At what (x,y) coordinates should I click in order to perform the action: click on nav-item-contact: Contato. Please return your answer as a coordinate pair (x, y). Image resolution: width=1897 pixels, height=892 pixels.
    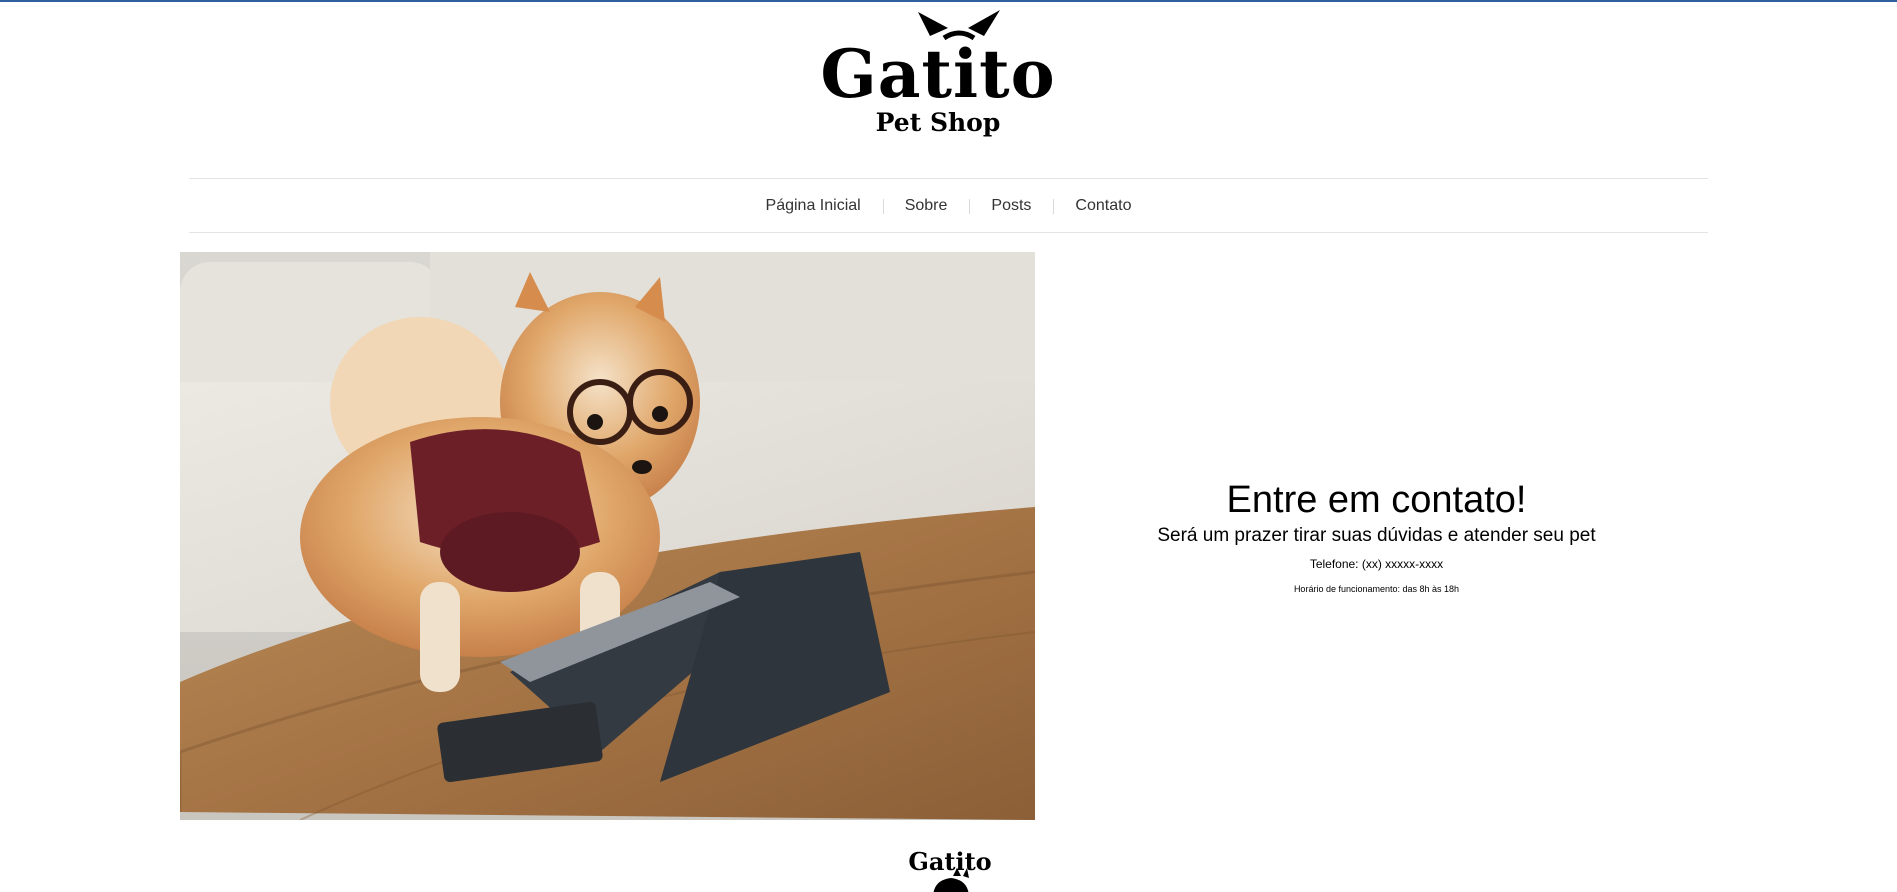
    Looking at the image, I should click on (1103, 206).